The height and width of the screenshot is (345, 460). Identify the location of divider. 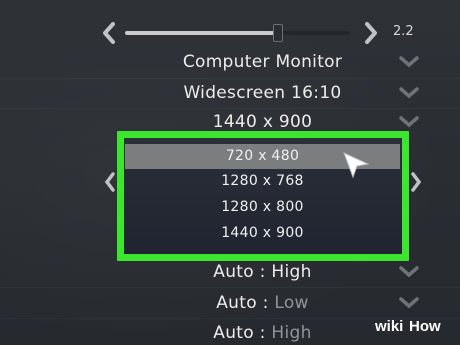
(230, 287).